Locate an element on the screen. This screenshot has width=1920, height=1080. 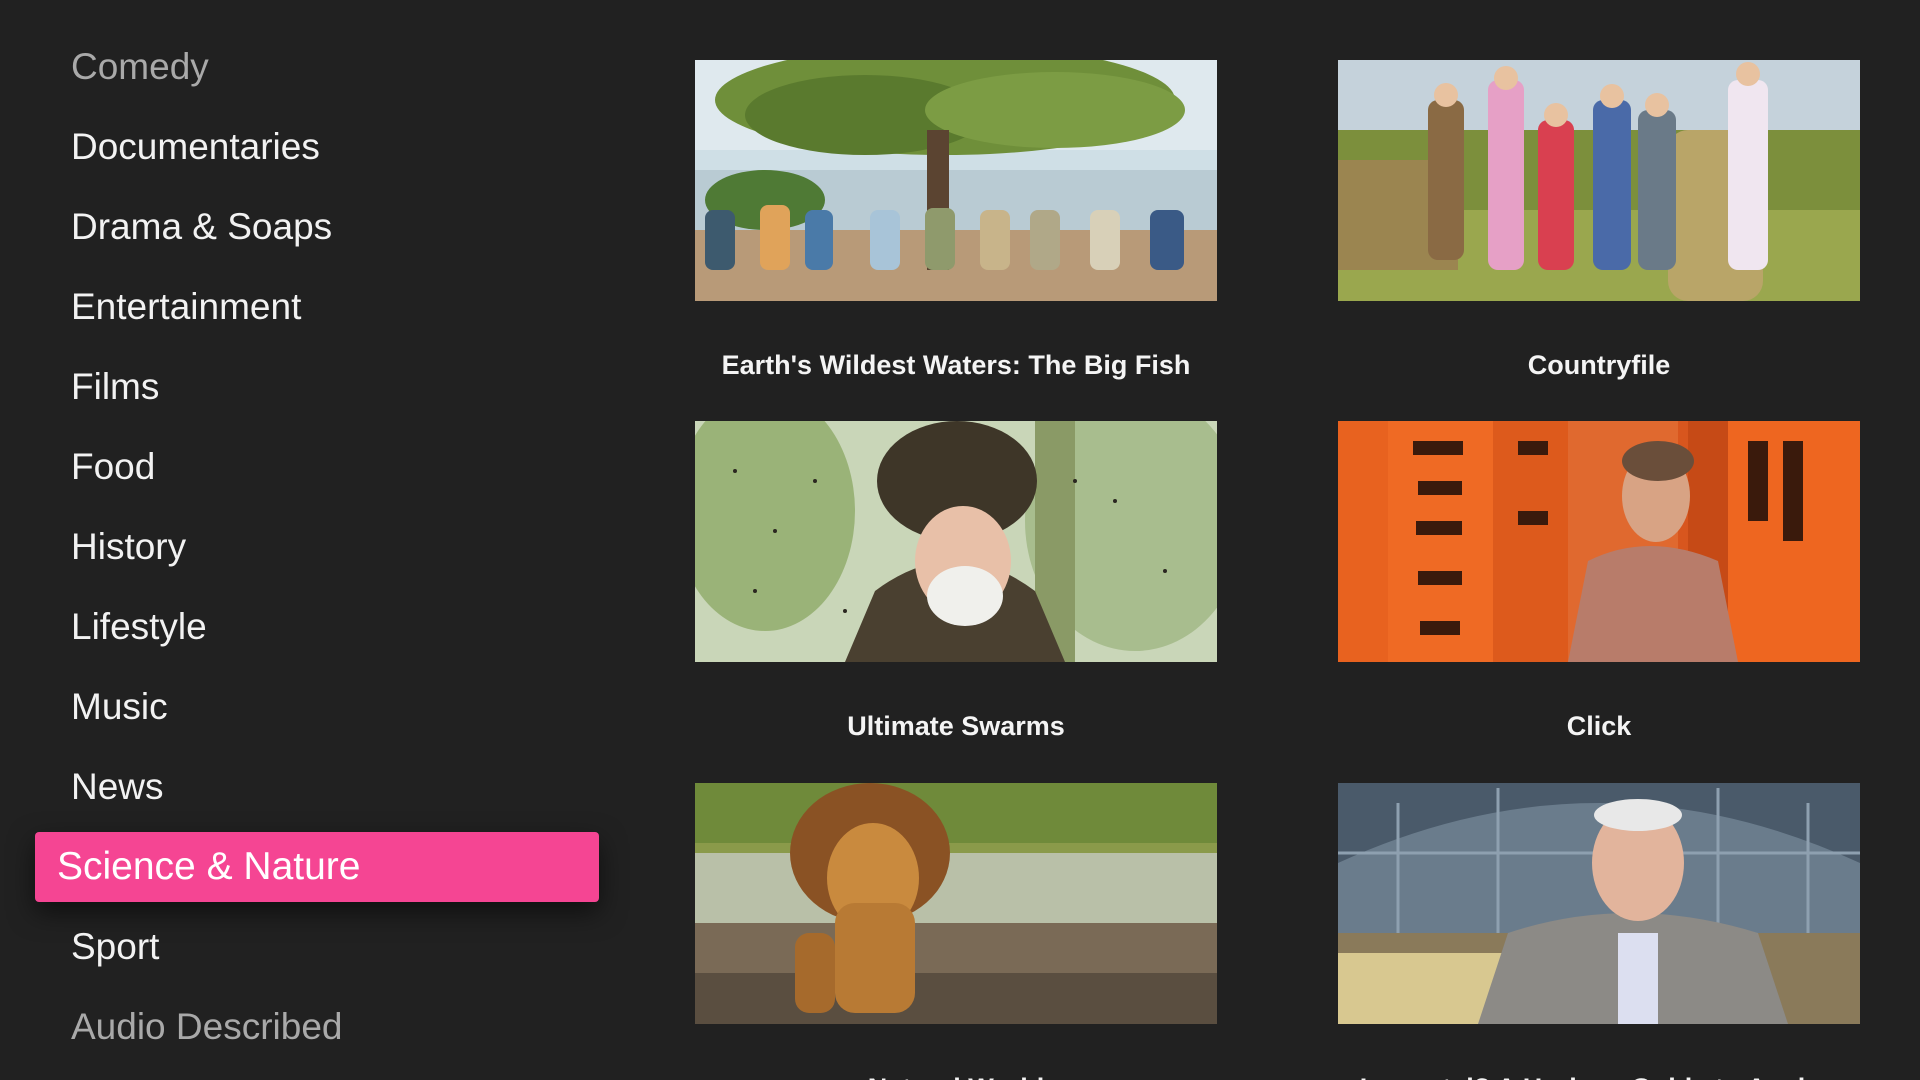
programme-tile: Immortal? A Horizon Guide to Ageing is located at coordinates (1599, 931).